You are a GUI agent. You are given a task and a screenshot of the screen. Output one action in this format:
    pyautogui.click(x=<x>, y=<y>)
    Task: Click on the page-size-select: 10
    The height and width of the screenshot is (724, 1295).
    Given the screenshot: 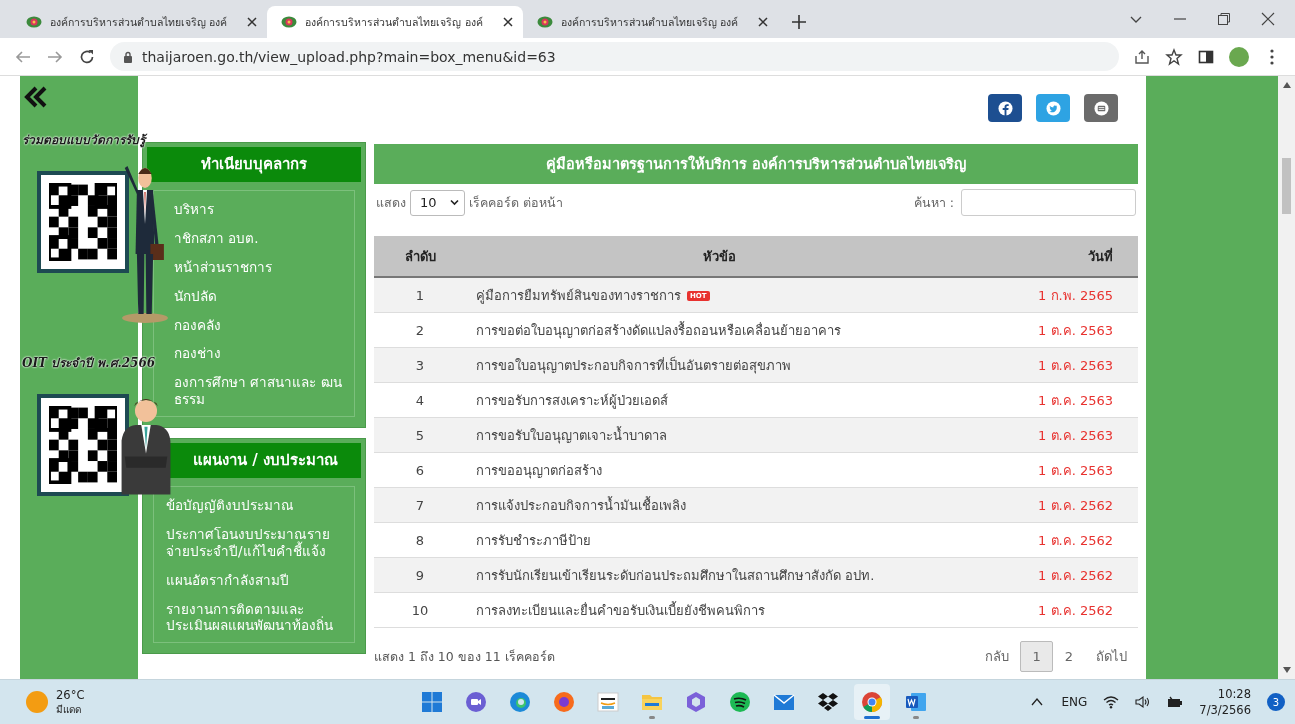 What is the action you would take?
    pyautogui.click(x=437, y=202)
    